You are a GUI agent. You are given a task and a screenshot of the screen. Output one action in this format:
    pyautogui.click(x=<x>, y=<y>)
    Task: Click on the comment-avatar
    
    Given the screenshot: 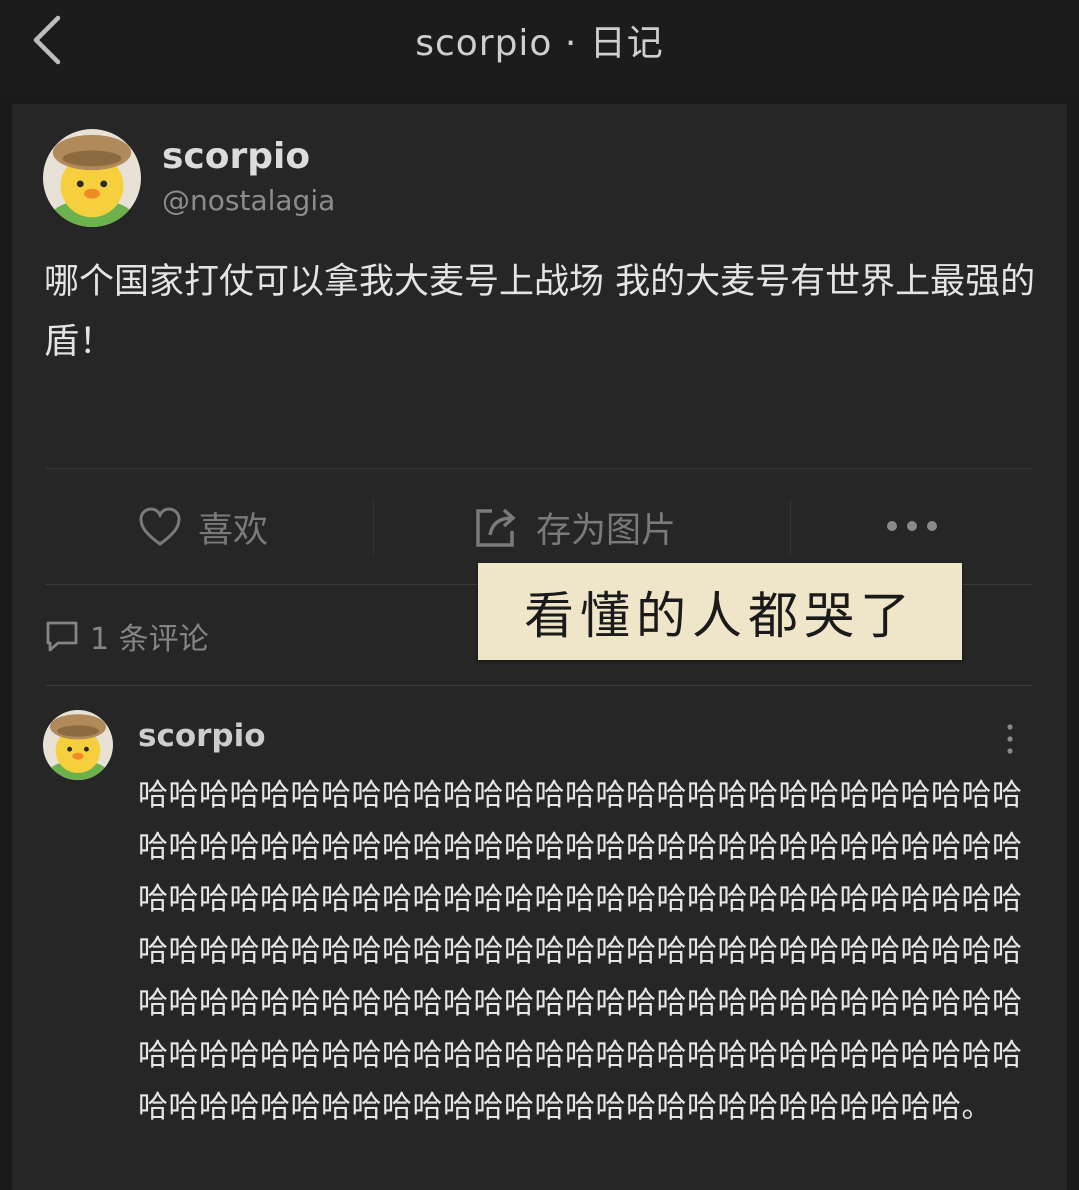 What is the action you would take?
    pyautogui.click(x=78, y=745)
    